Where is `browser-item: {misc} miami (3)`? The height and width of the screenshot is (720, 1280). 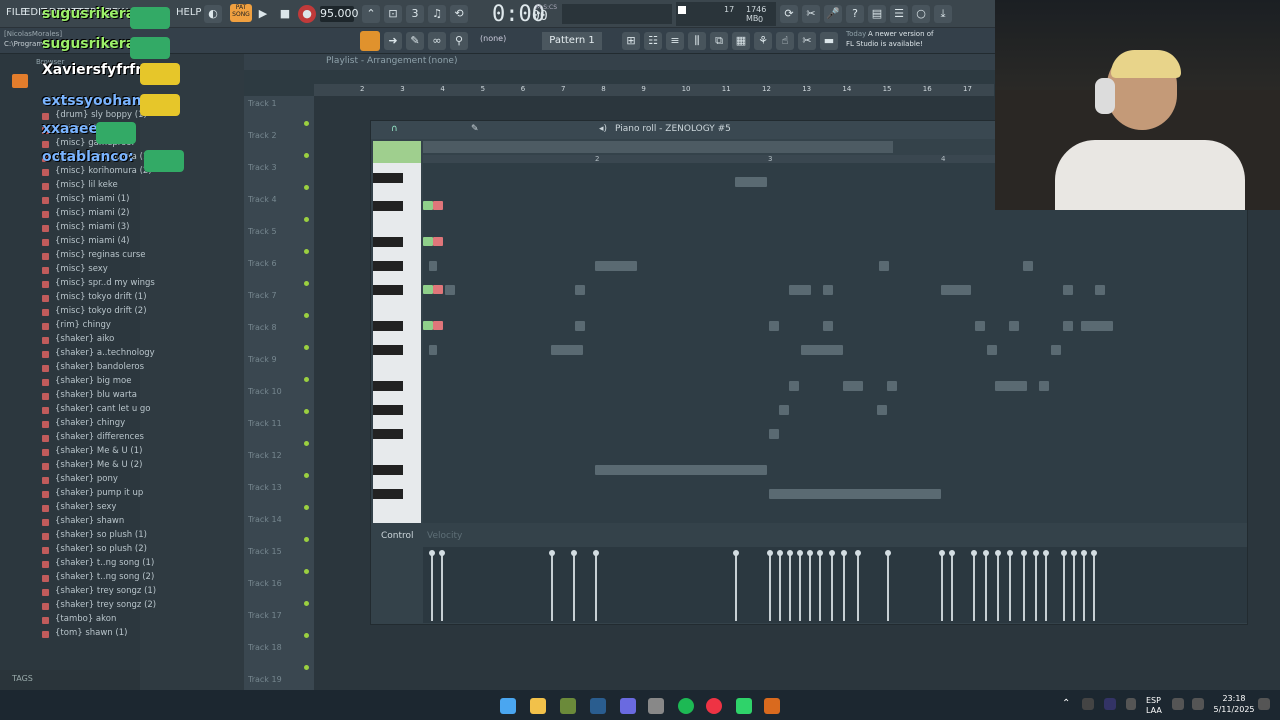 browser-item: {misc} miami (3) is located at coordinates (92, 227).